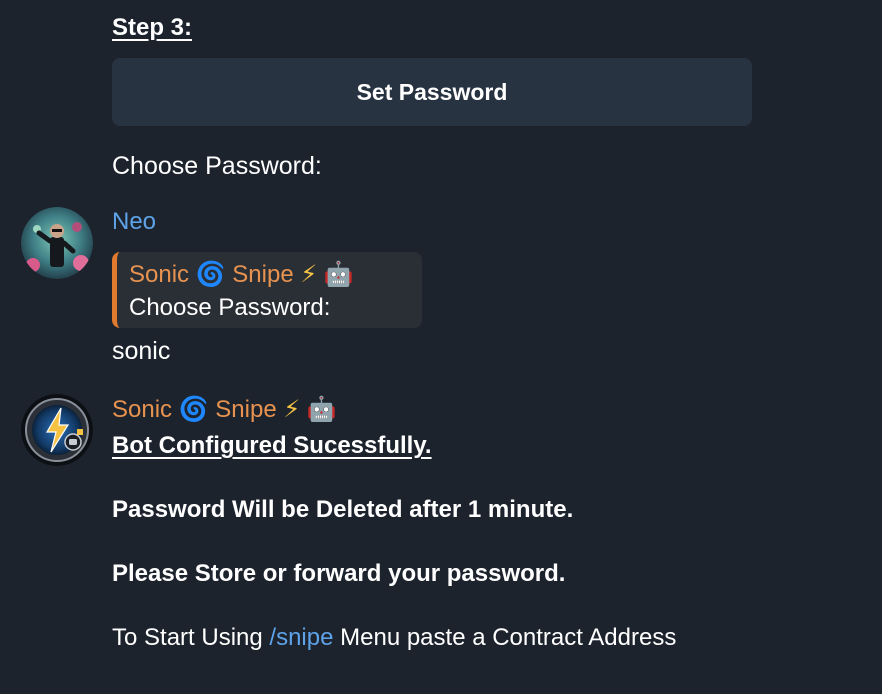 The image size is (882, 694). I want to click on set-password-button: Set Password, so click(432, 92).